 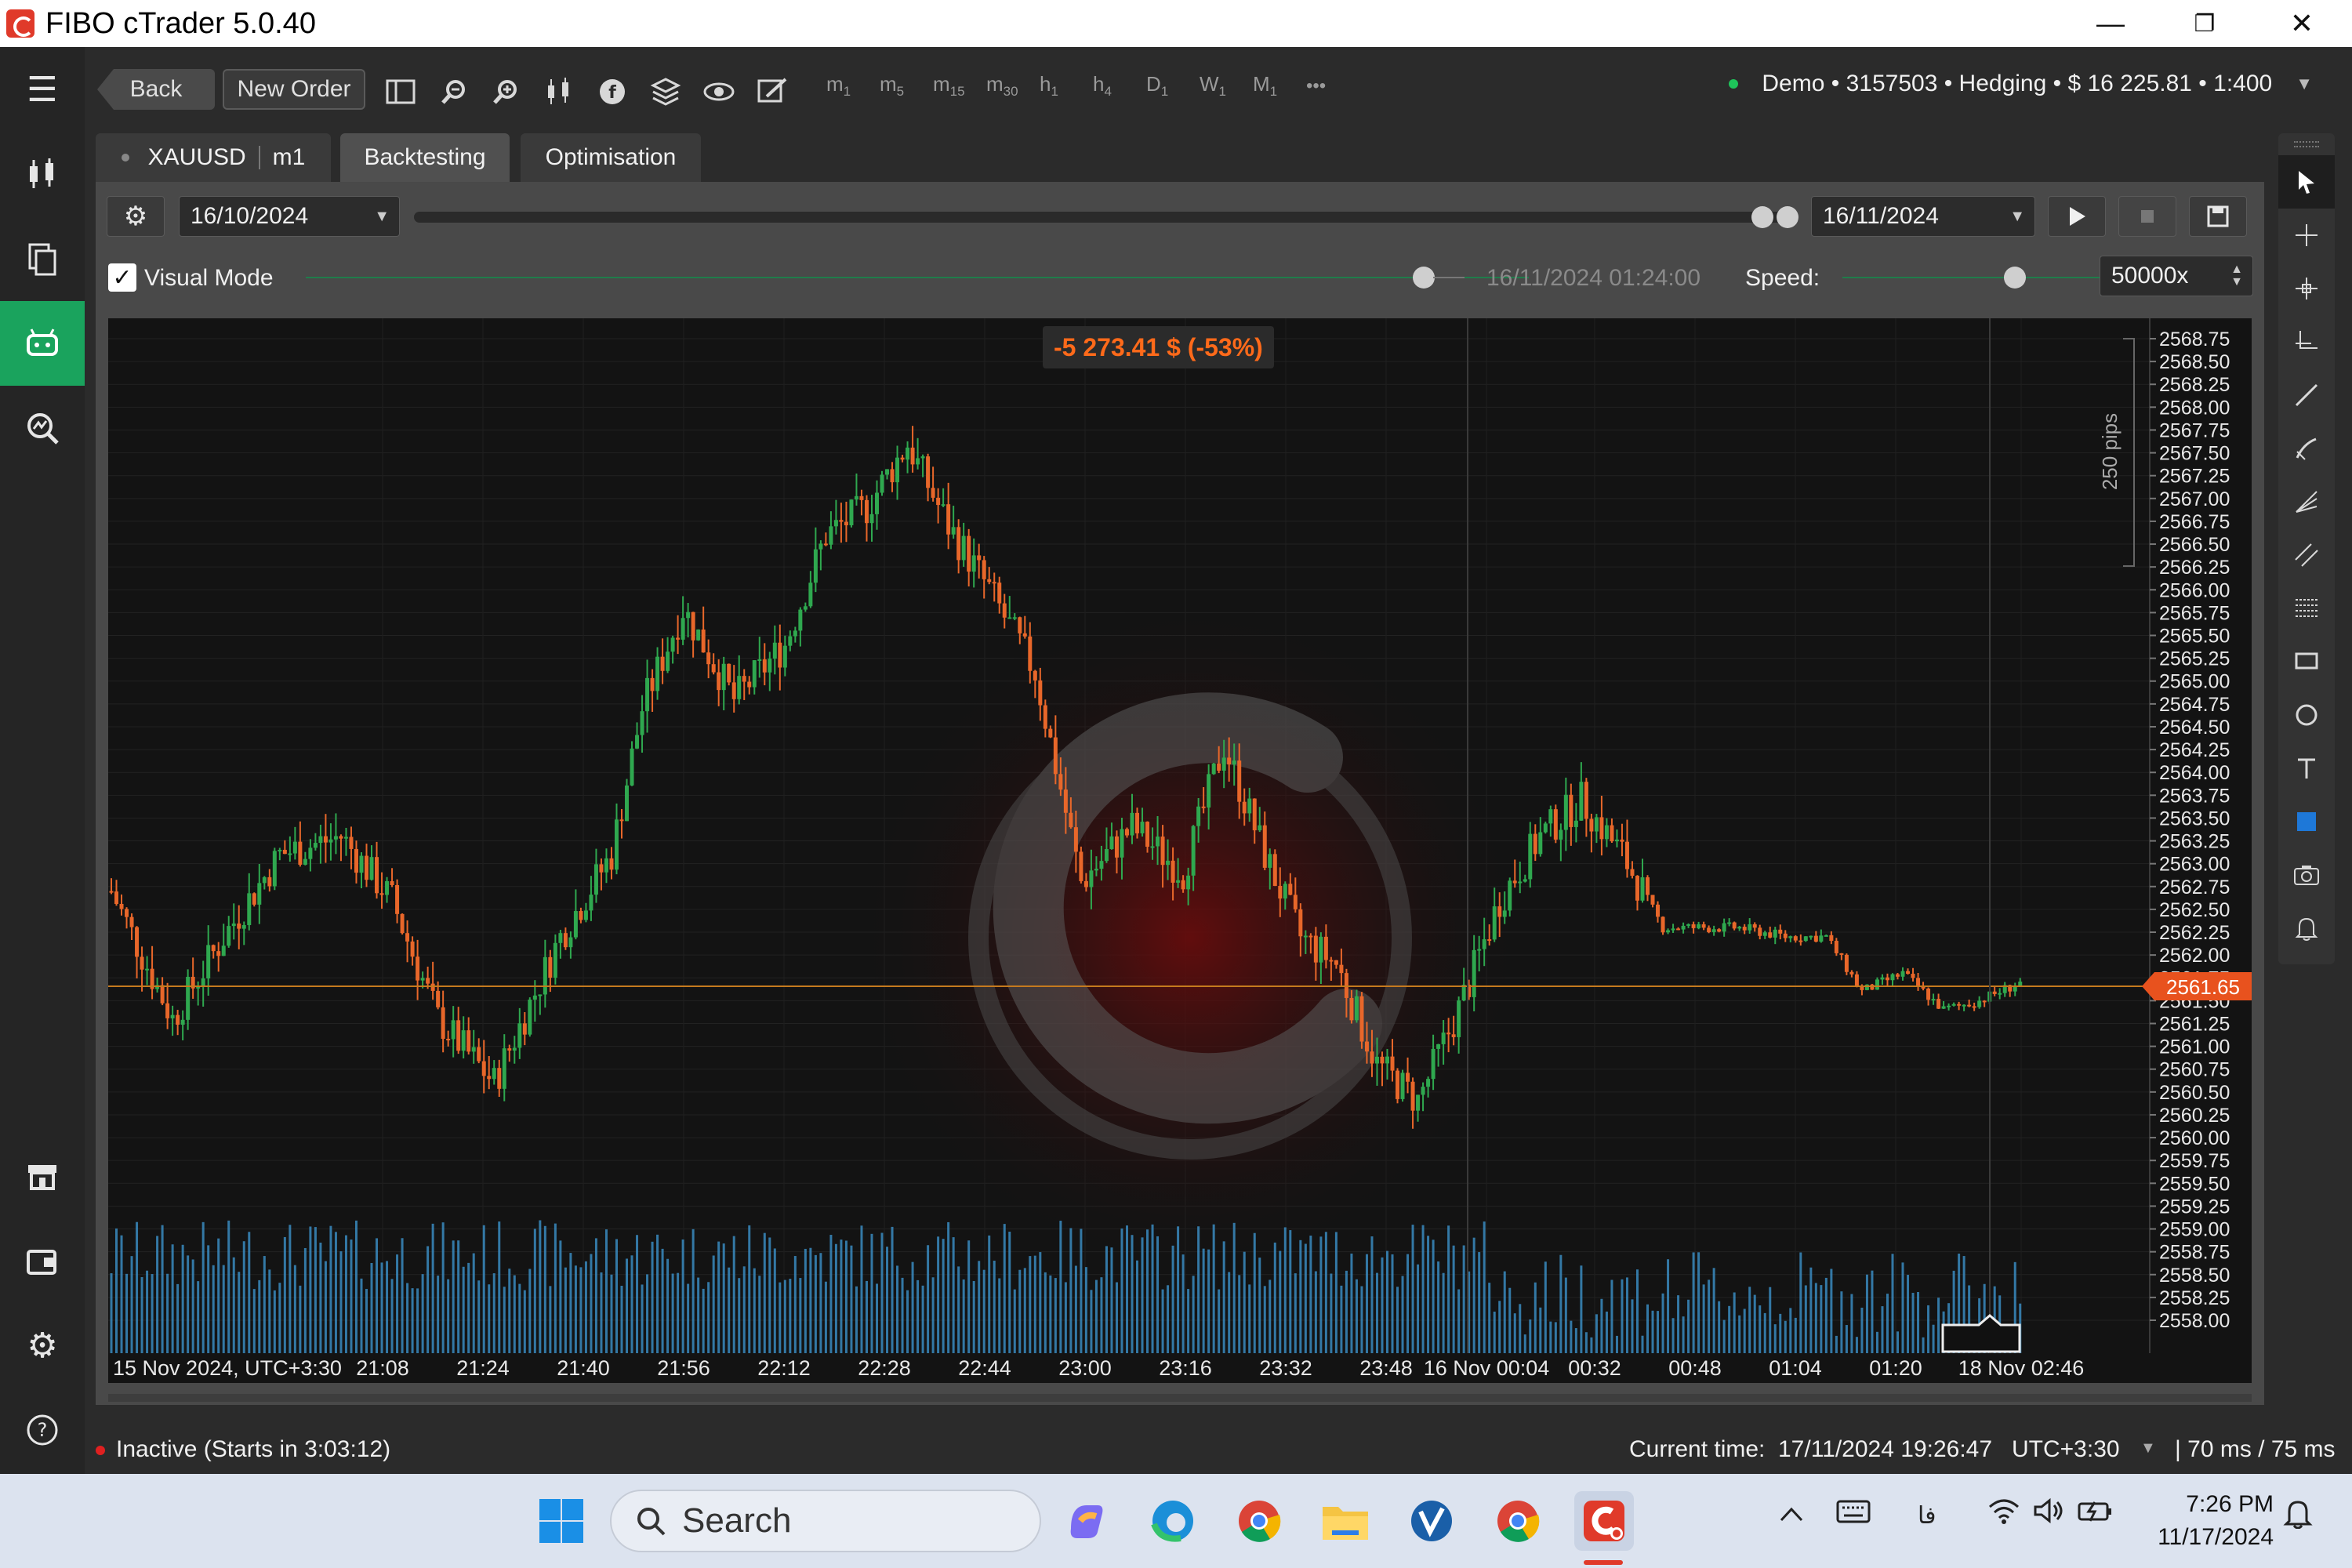 I want to click on cursor-icon, so click(x=2306, y=182).